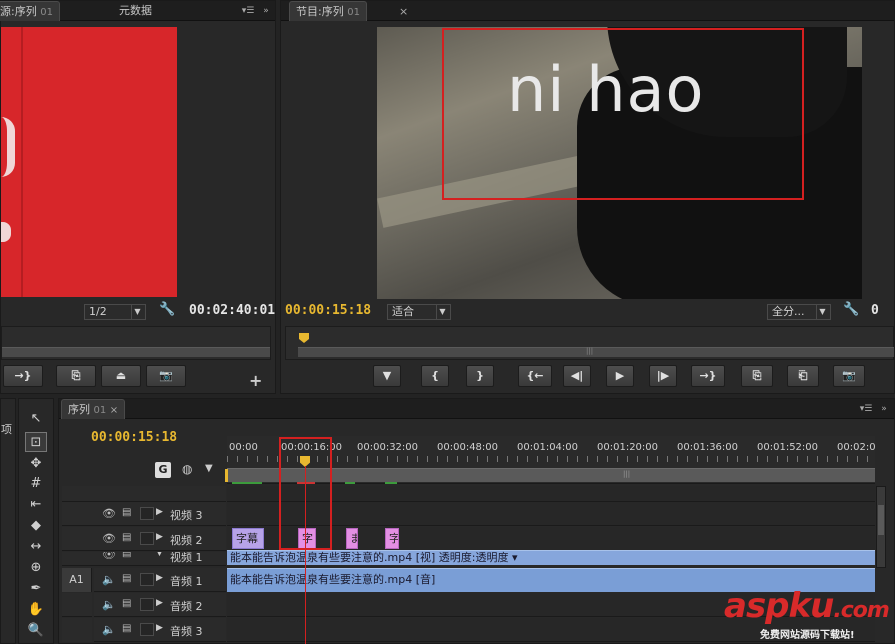  What do you see at coordinates (305, 493) in the screenshot?
I see `annotation-box-playhead` at bounding box center [305, 493].